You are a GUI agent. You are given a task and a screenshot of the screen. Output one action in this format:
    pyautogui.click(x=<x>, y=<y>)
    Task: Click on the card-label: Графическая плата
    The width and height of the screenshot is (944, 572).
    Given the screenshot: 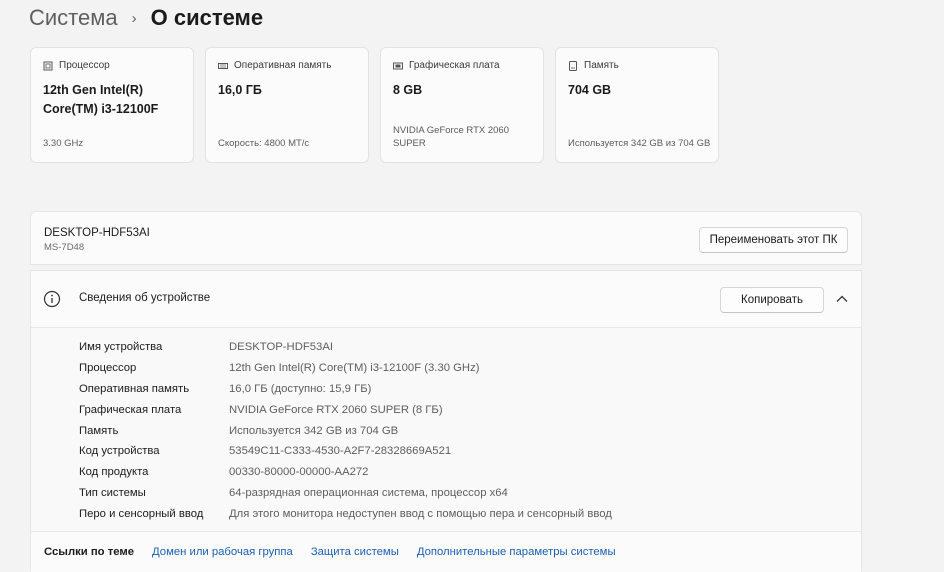 What is the action you would take?
    pyautogui.click(x=454, y=65)
    